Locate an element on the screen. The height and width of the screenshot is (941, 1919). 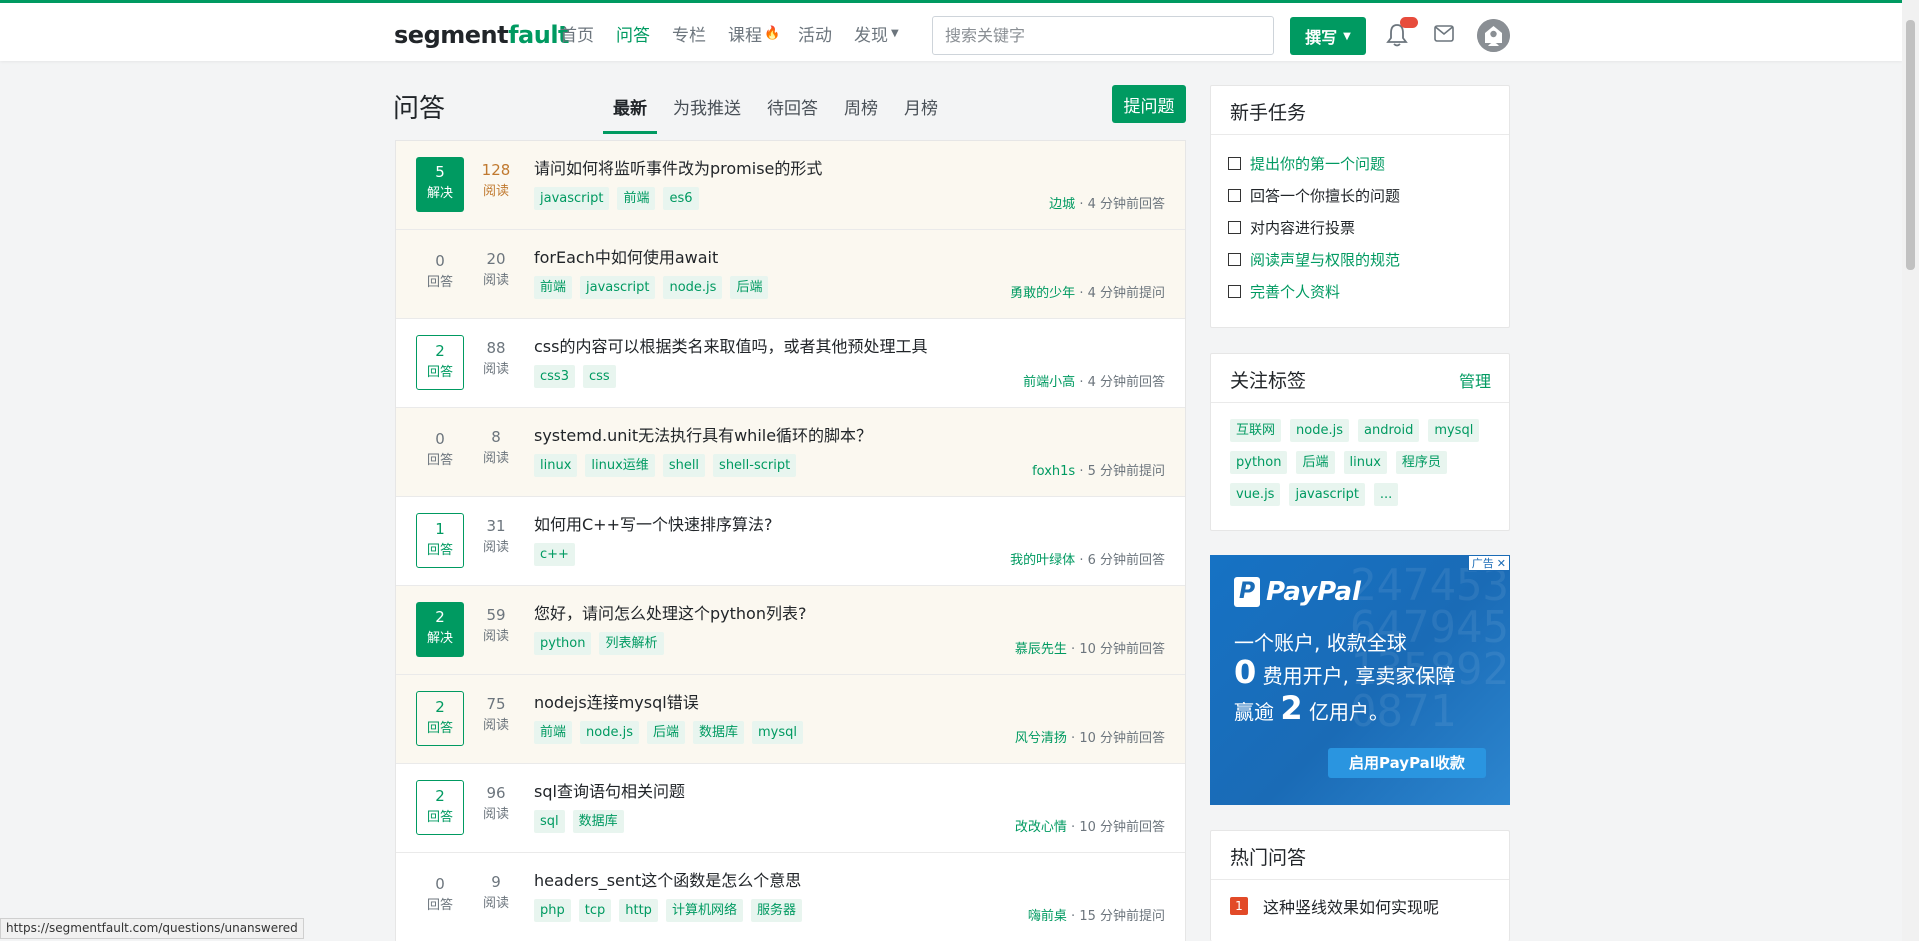
author-link: 改改心情 is located at coordinates (1041, 827).